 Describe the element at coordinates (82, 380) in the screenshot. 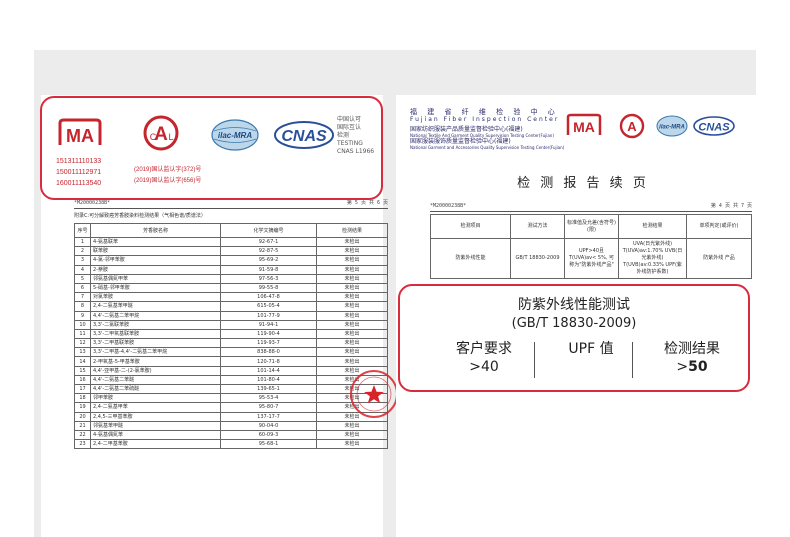

I see `row-no: 16` at that location.